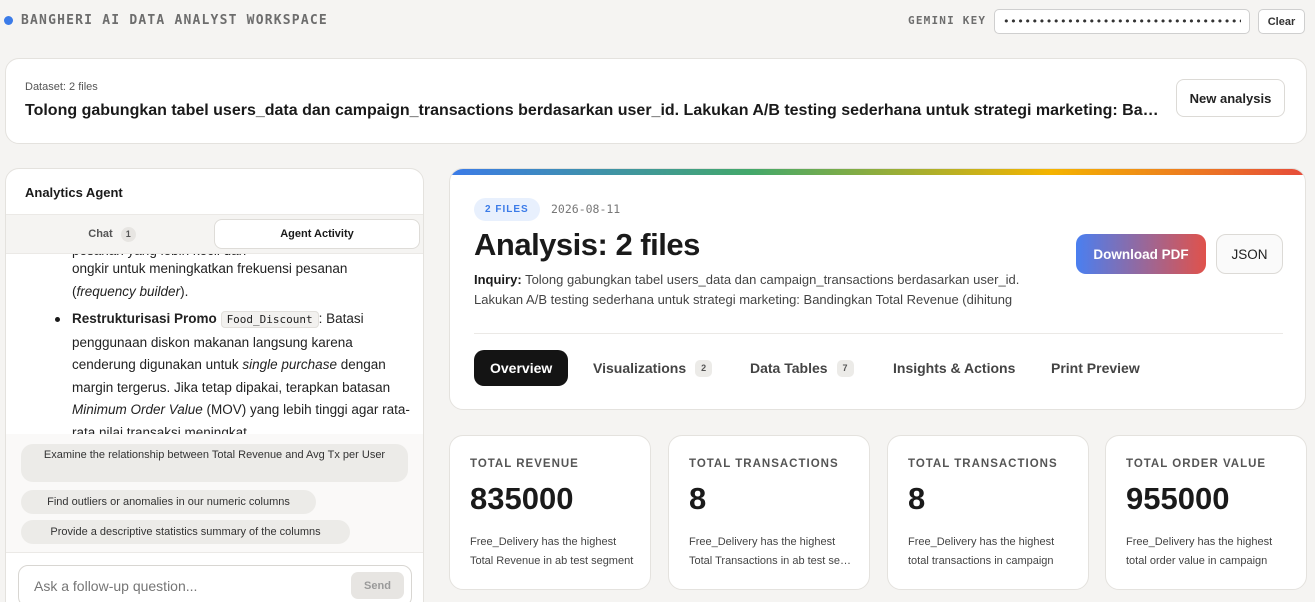 The width and height of the screenshot is (1315, 602). What do you see at coordinates (954, 368) in the screenshot?
I see `tab-insights-actions: Insights & Actions` at bounding box center [954, 368].